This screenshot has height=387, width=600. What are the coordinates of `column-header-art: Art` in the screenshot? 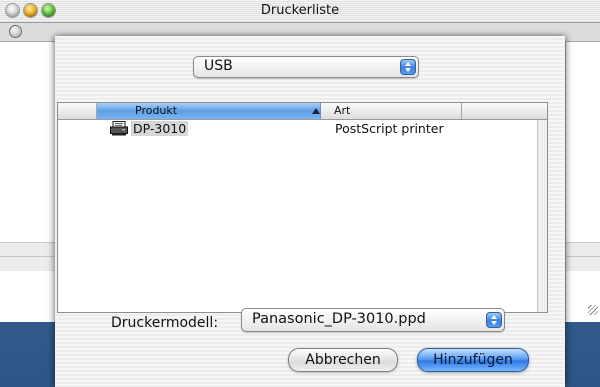 It's located at (392, 111).